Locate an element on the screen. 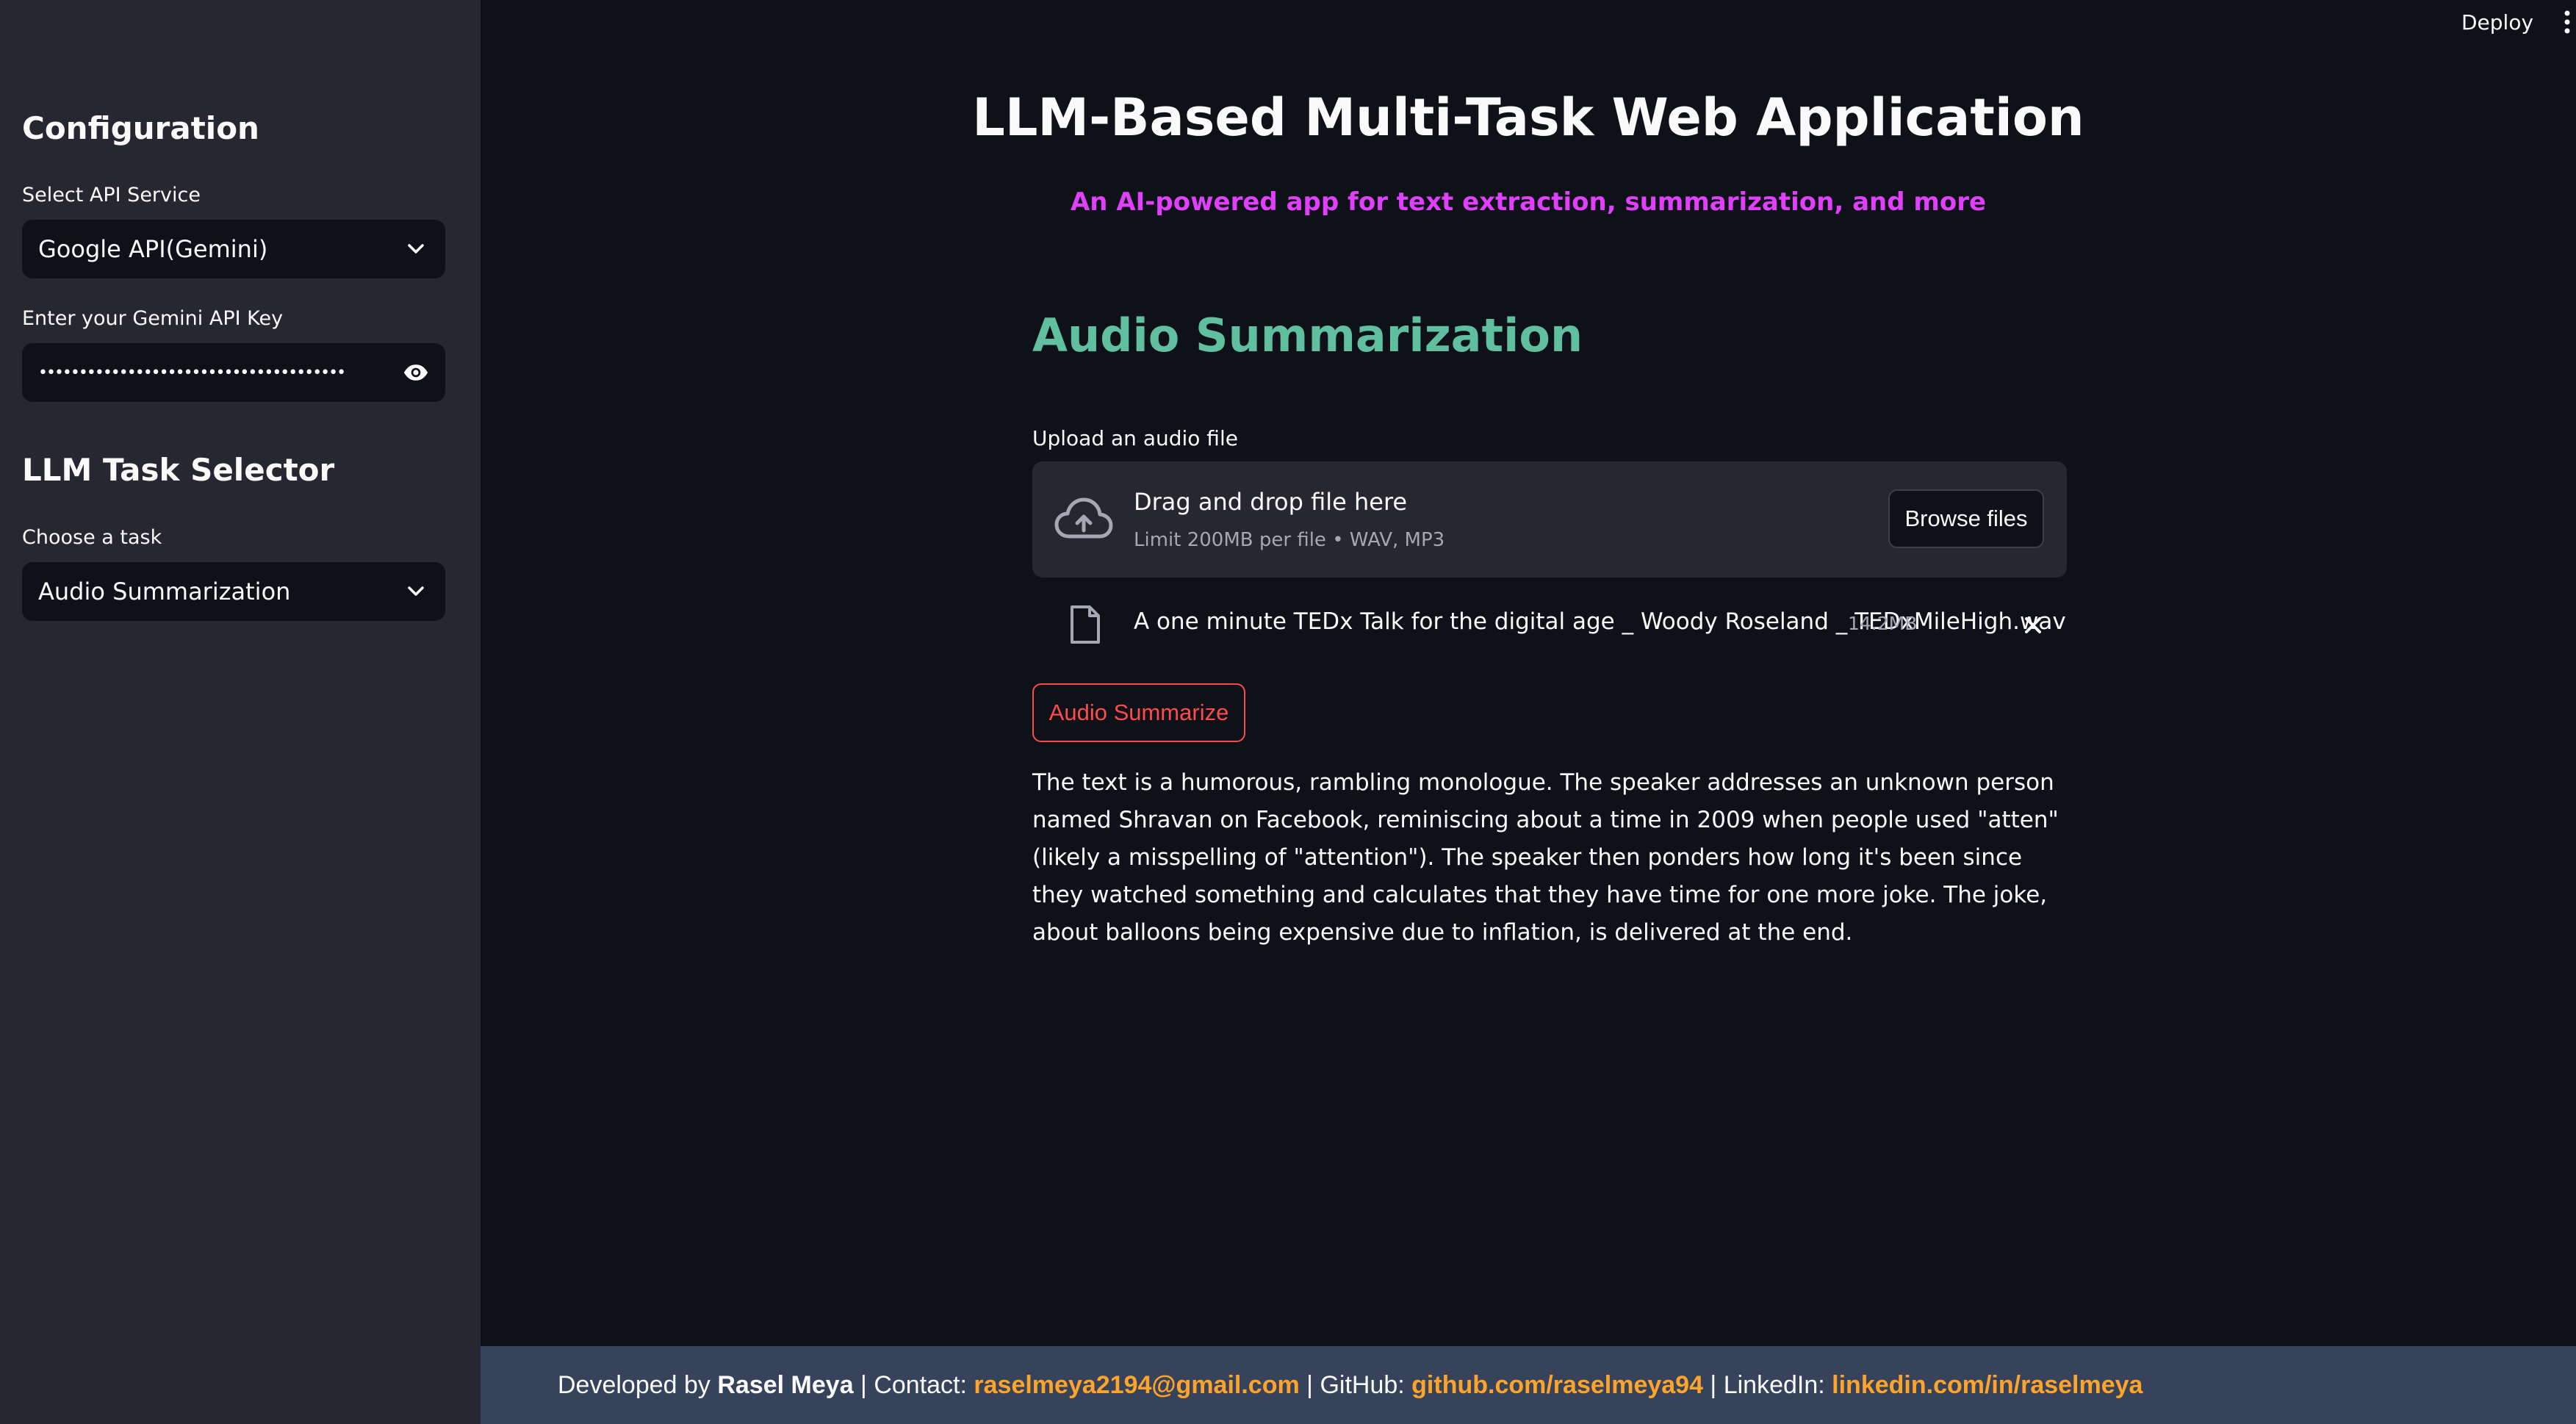 This screenshot has height=1424, width=2576. file-icon is located at coordinates (1085, 624).